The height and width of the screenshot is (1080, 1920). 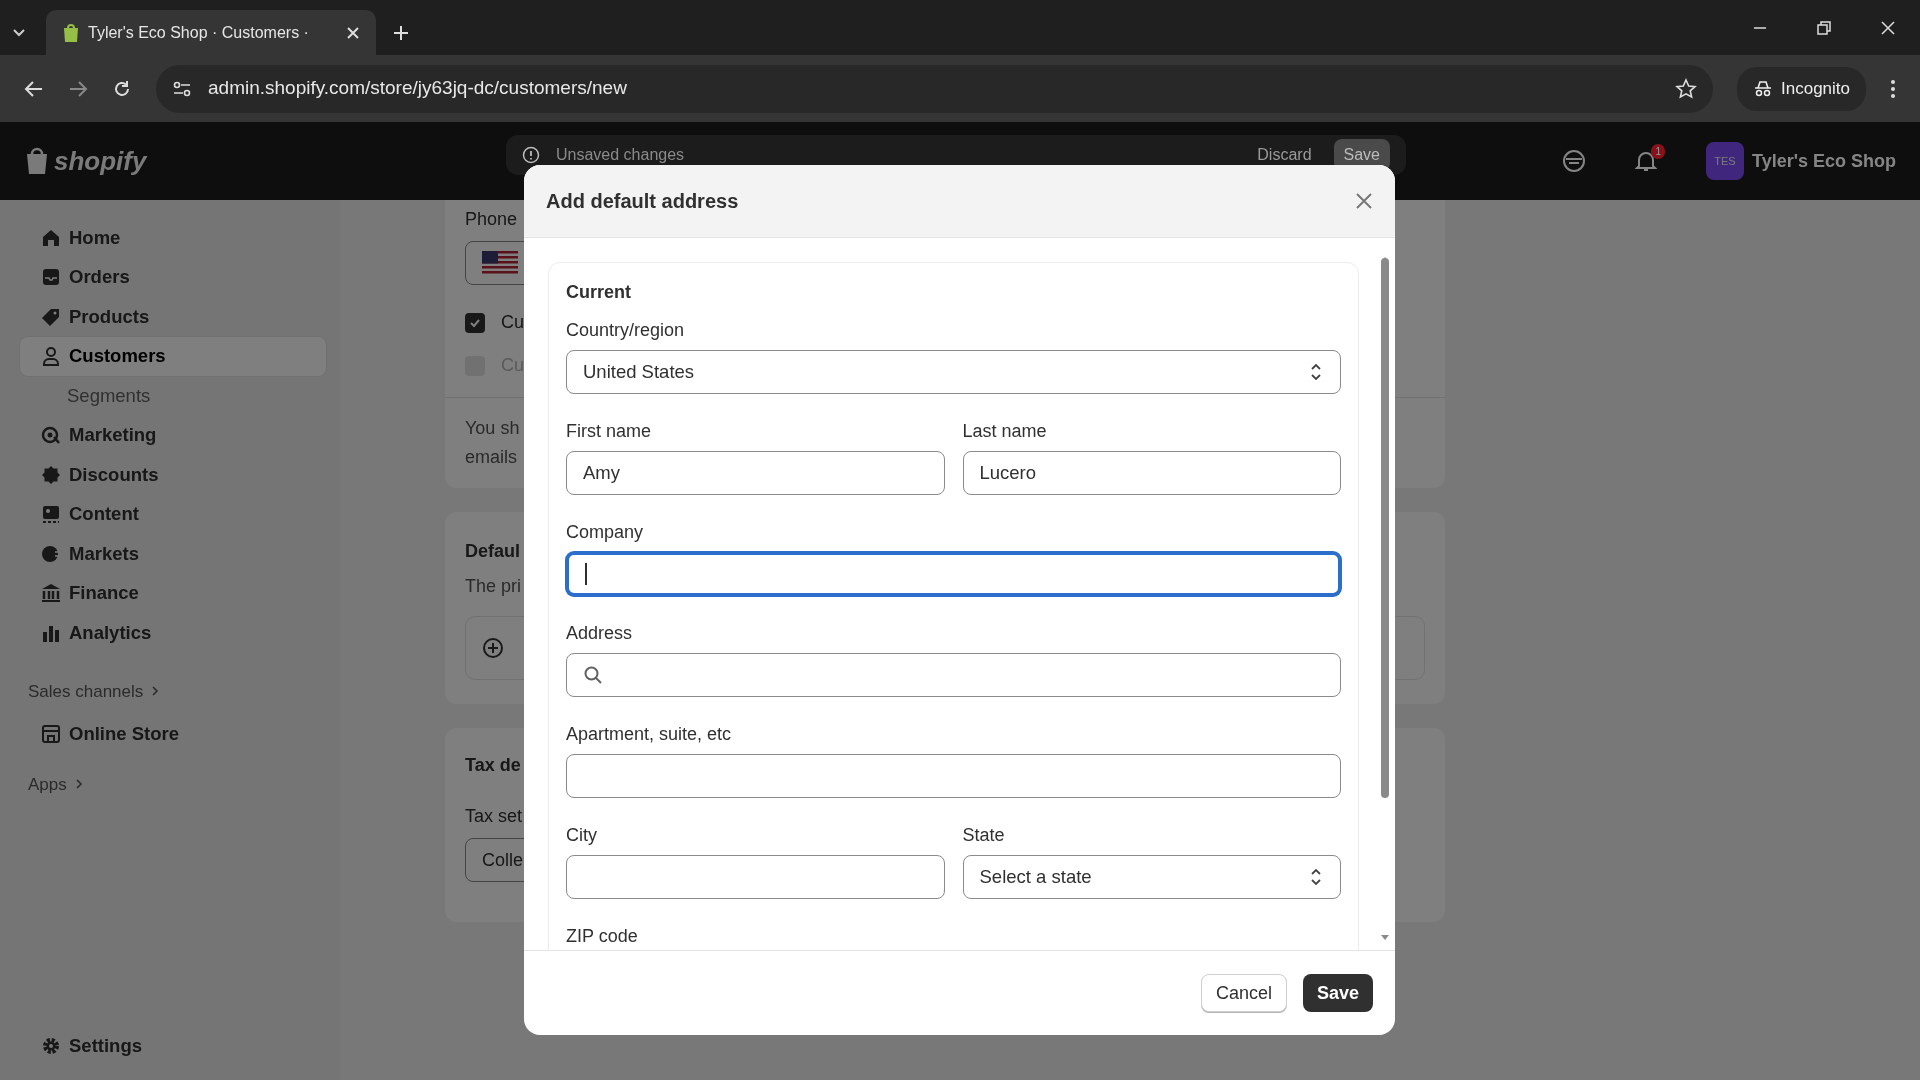 I want to click on unsaved-changes-text: Unsaved changes, so click(x=621, y=155).